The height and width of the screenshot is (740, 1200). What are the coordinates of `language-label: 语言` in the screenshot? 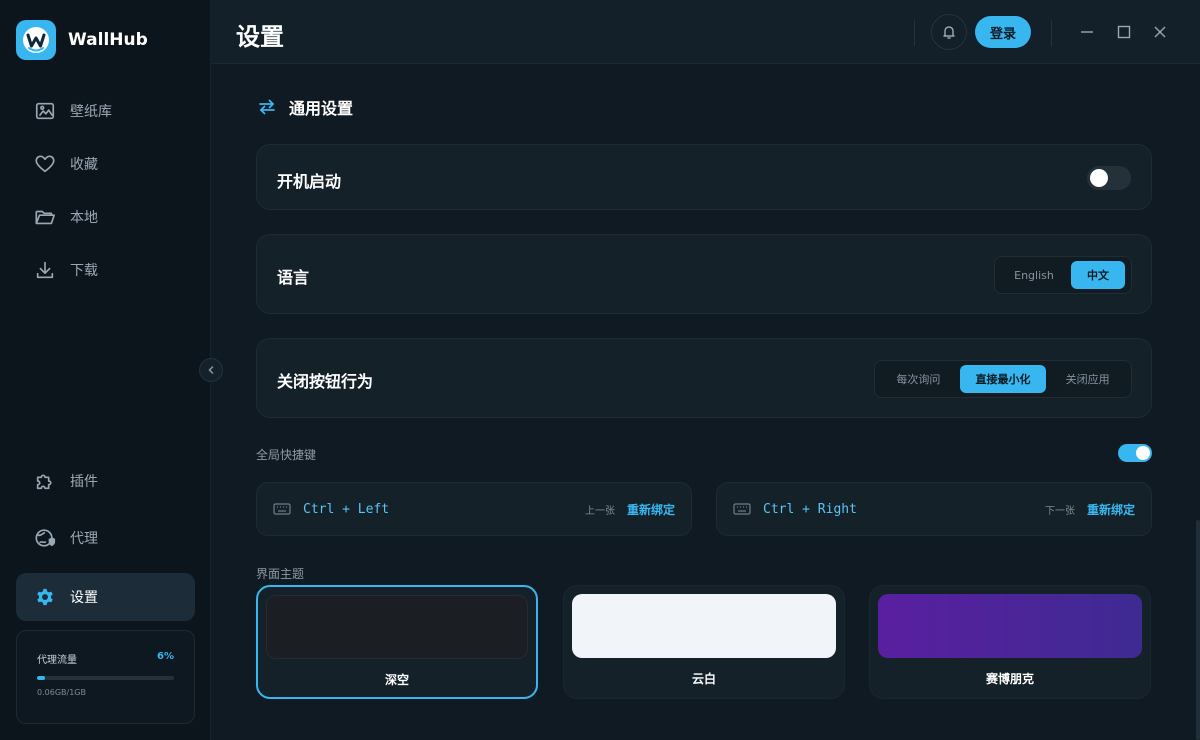 It's located at (293, 277).